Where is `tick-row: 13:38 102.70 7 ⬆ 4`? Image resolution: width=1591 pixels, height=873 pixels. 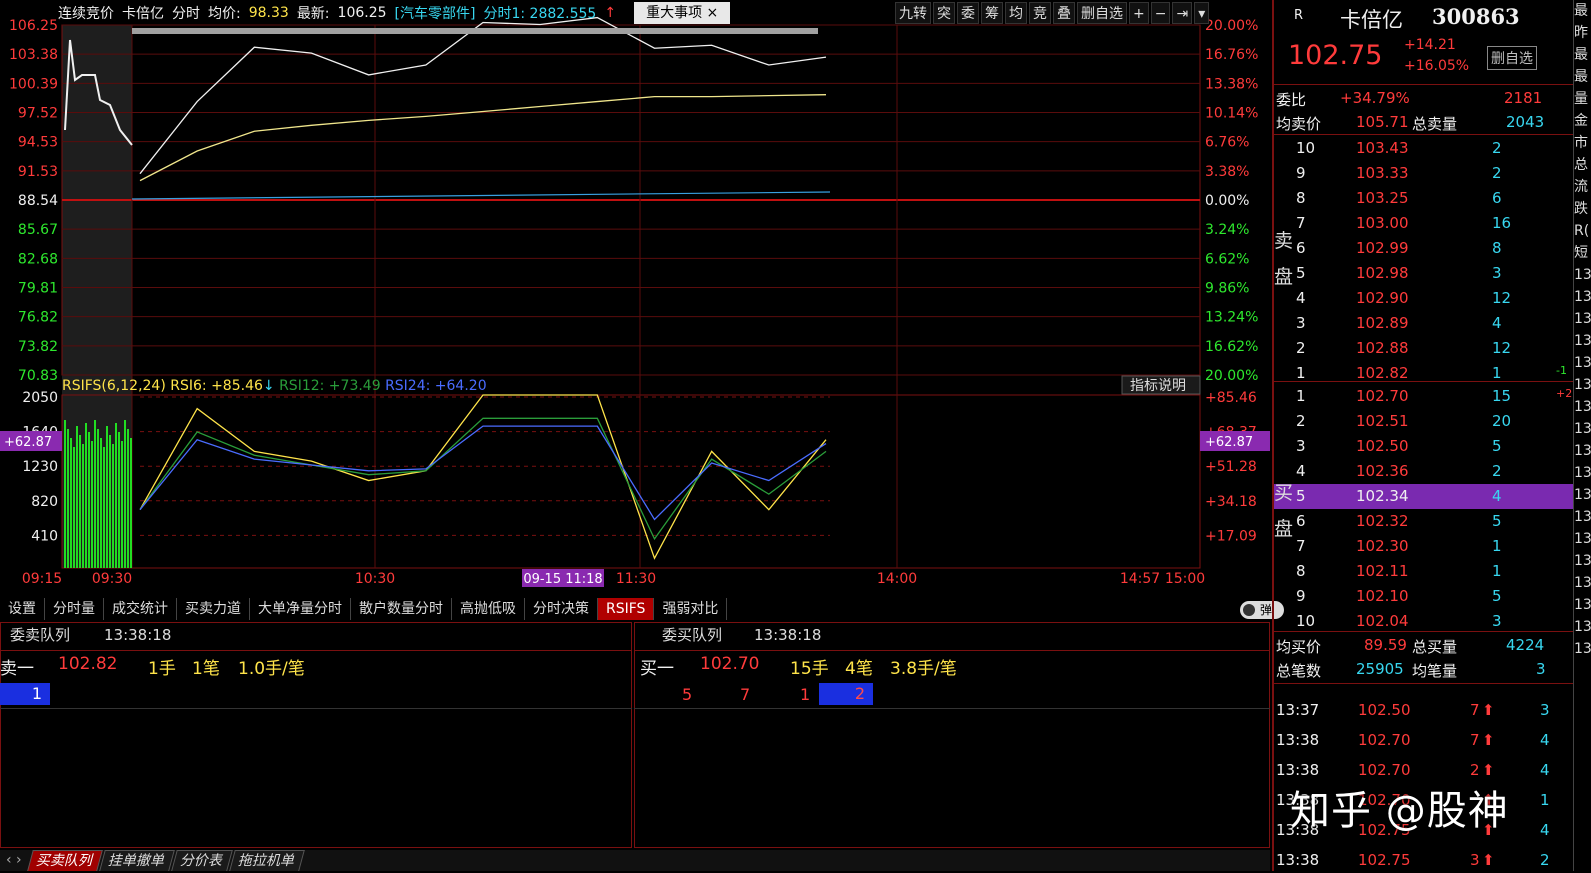 tick-row: 13:38 102.70 7 ⬆ 4 is located at coordinates (1424, 740).